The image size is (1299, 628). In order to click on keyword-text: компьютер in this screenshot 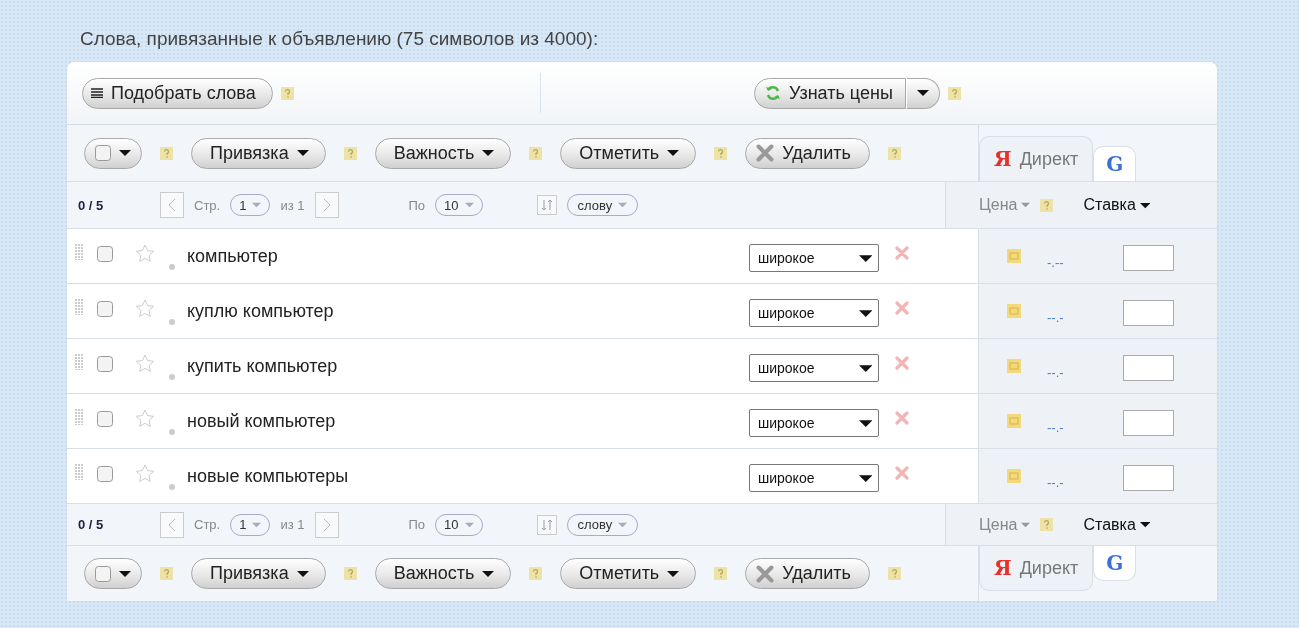, I will do `click(233, 256)`.